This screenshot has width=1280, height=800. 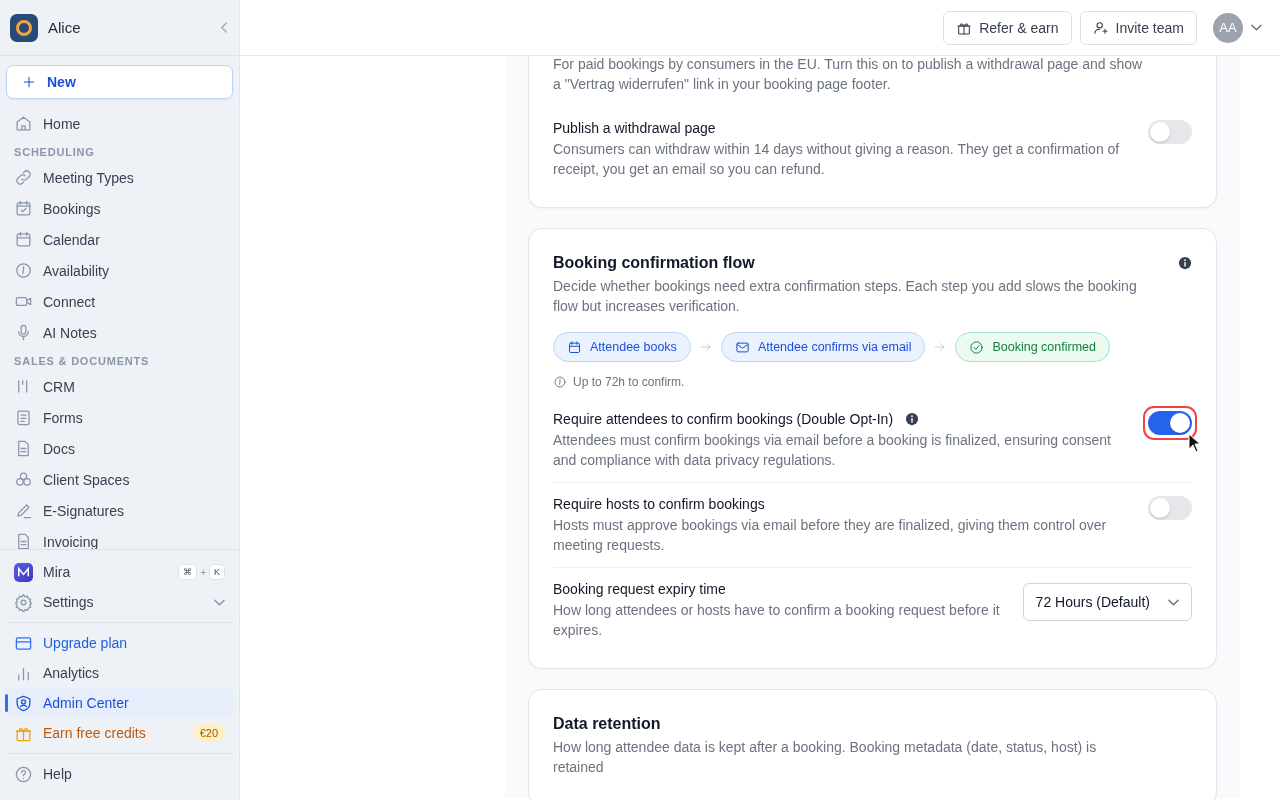 What do you see at coordinates (116, 417) in the screenshot?
I see `nav-item: Forms` at bounding box center [116, 417].